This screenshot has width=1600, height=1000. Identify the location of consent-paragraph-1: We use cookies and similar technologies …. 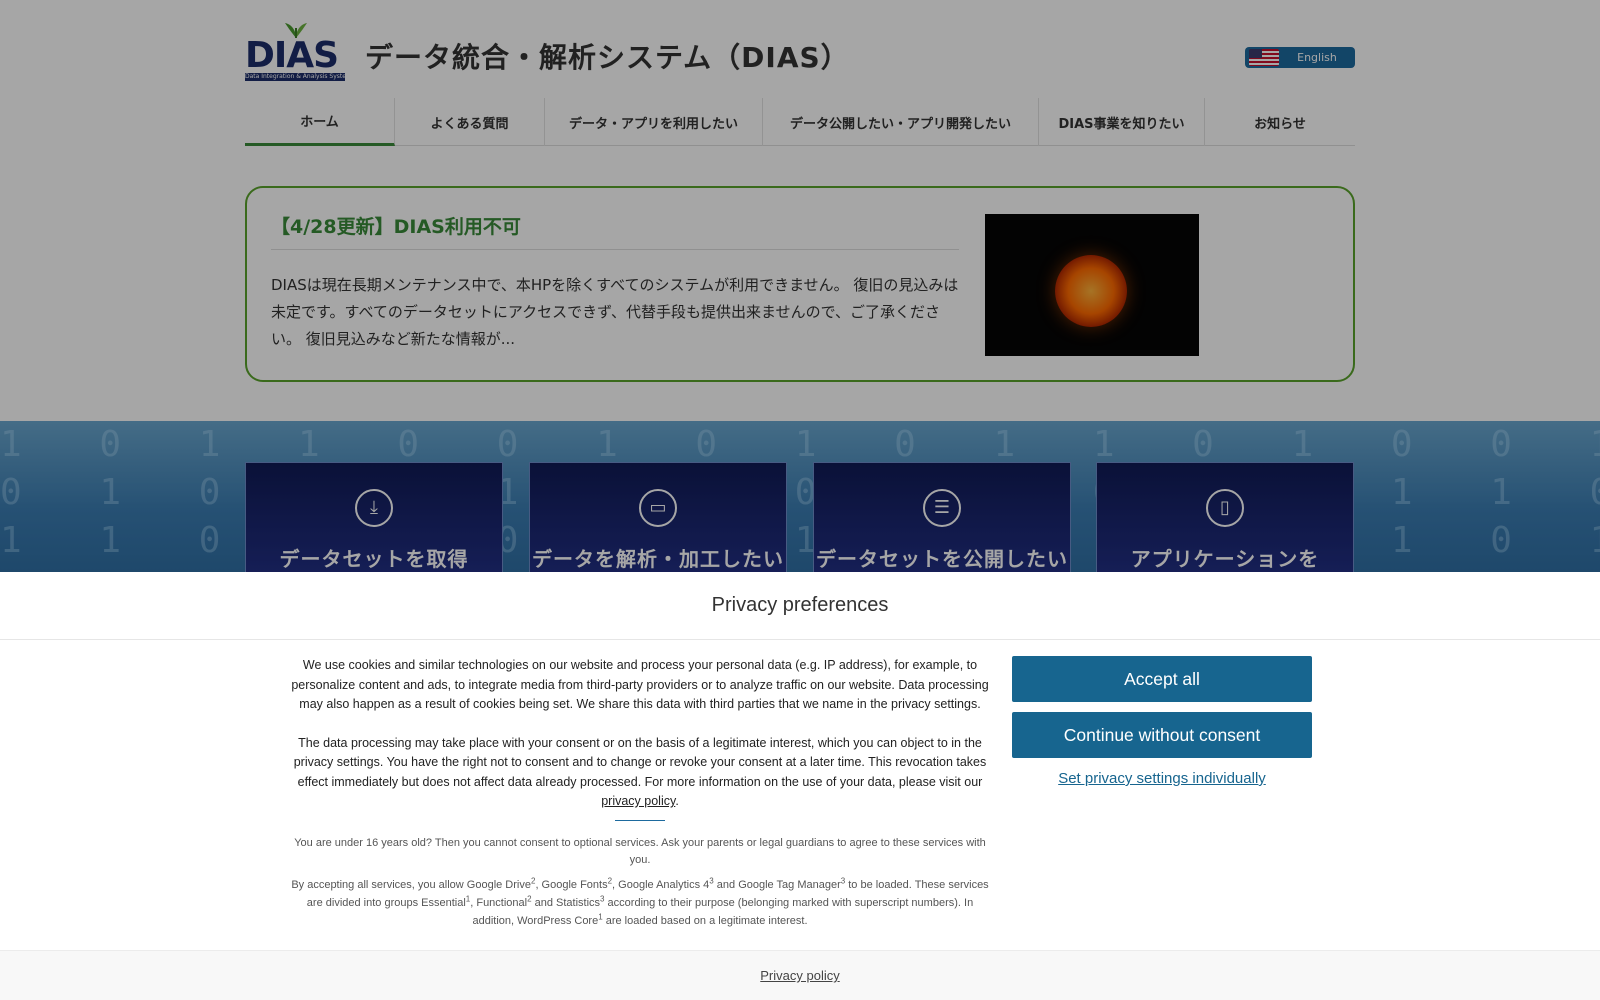
(640, 684).